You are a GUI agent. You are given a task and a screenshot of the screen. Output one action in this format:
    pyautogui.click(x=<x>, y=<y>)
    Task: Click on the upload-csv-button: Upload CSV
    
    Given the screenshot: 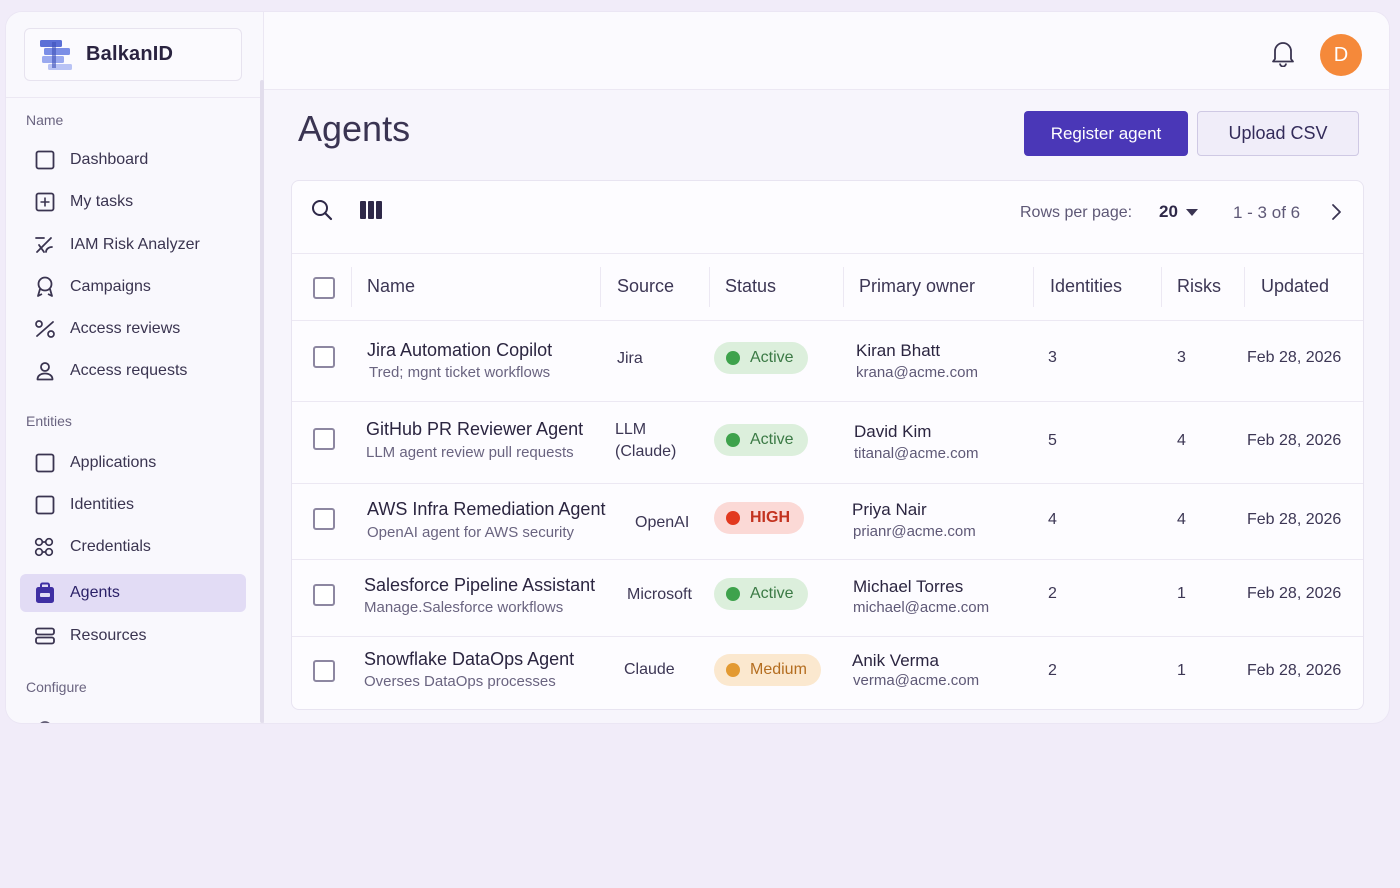 What is the action you would take?
    pyautogui.click(x=1278, y=133)
    